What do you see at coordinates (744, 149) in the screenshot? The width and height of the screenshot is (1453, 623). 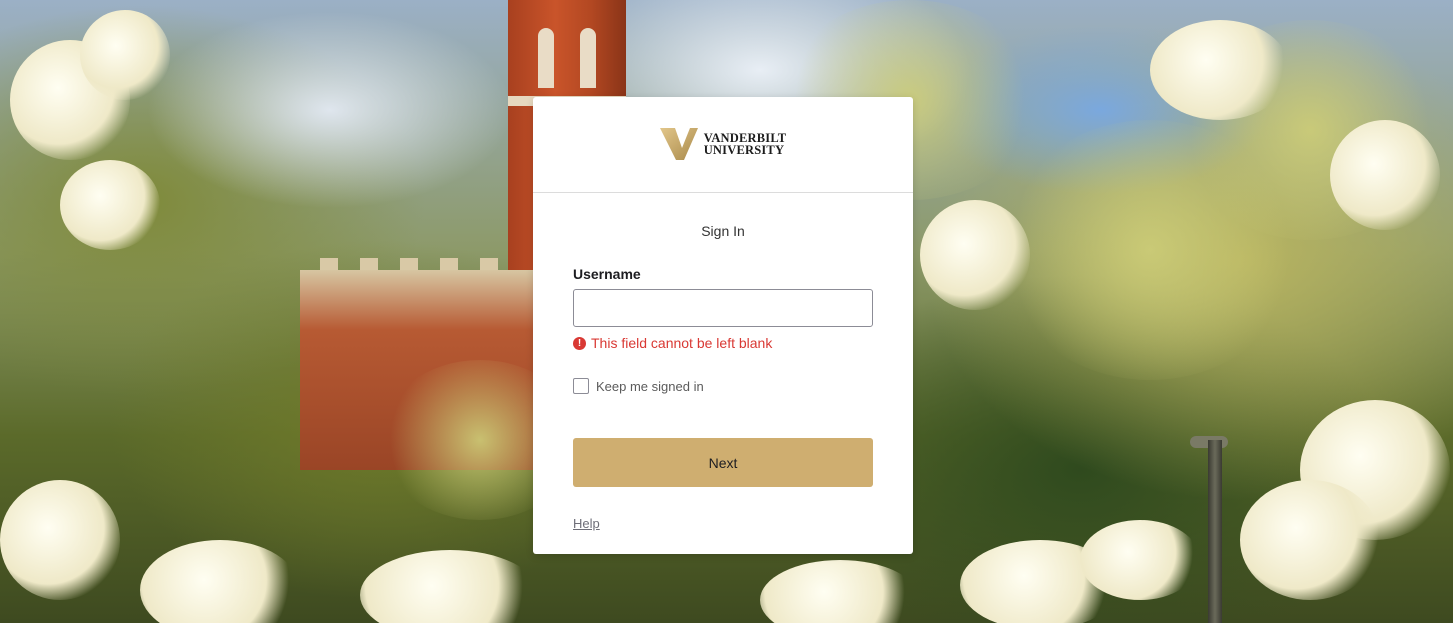 I see `logo-line-2: UNIVERSITY` at bounding box center [744, 149].